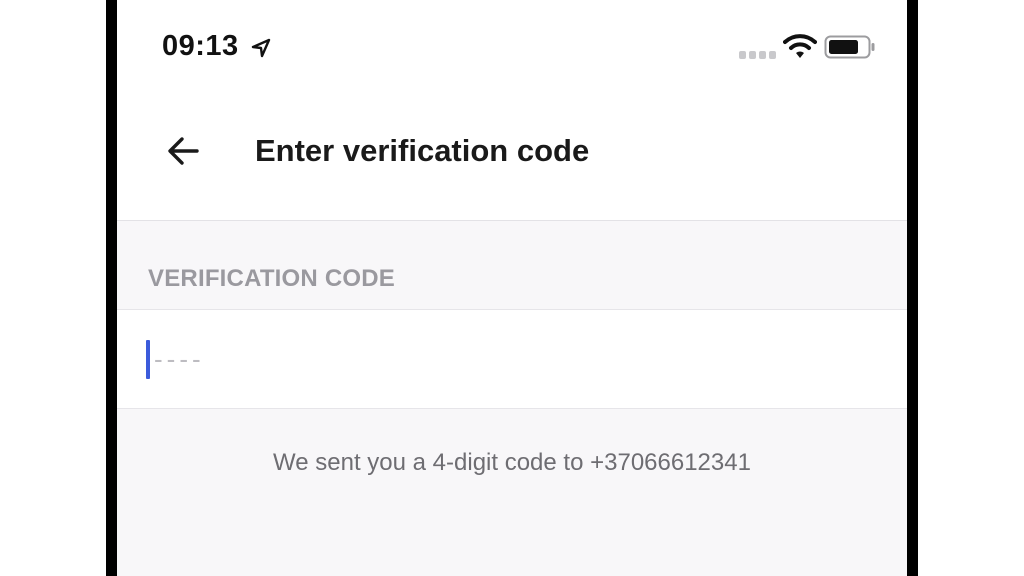  I want to click on location-arrow-icon, so click(261, 48).